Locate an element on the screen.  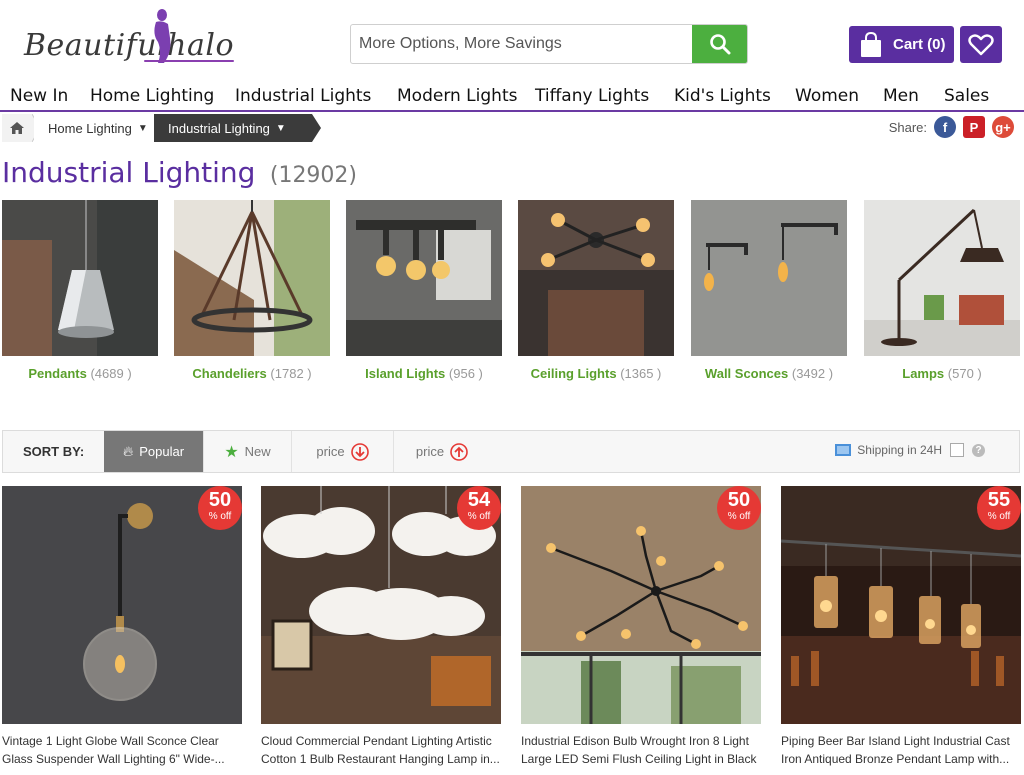
sort-new-button: ★ New is located at coordinates (248, 451).